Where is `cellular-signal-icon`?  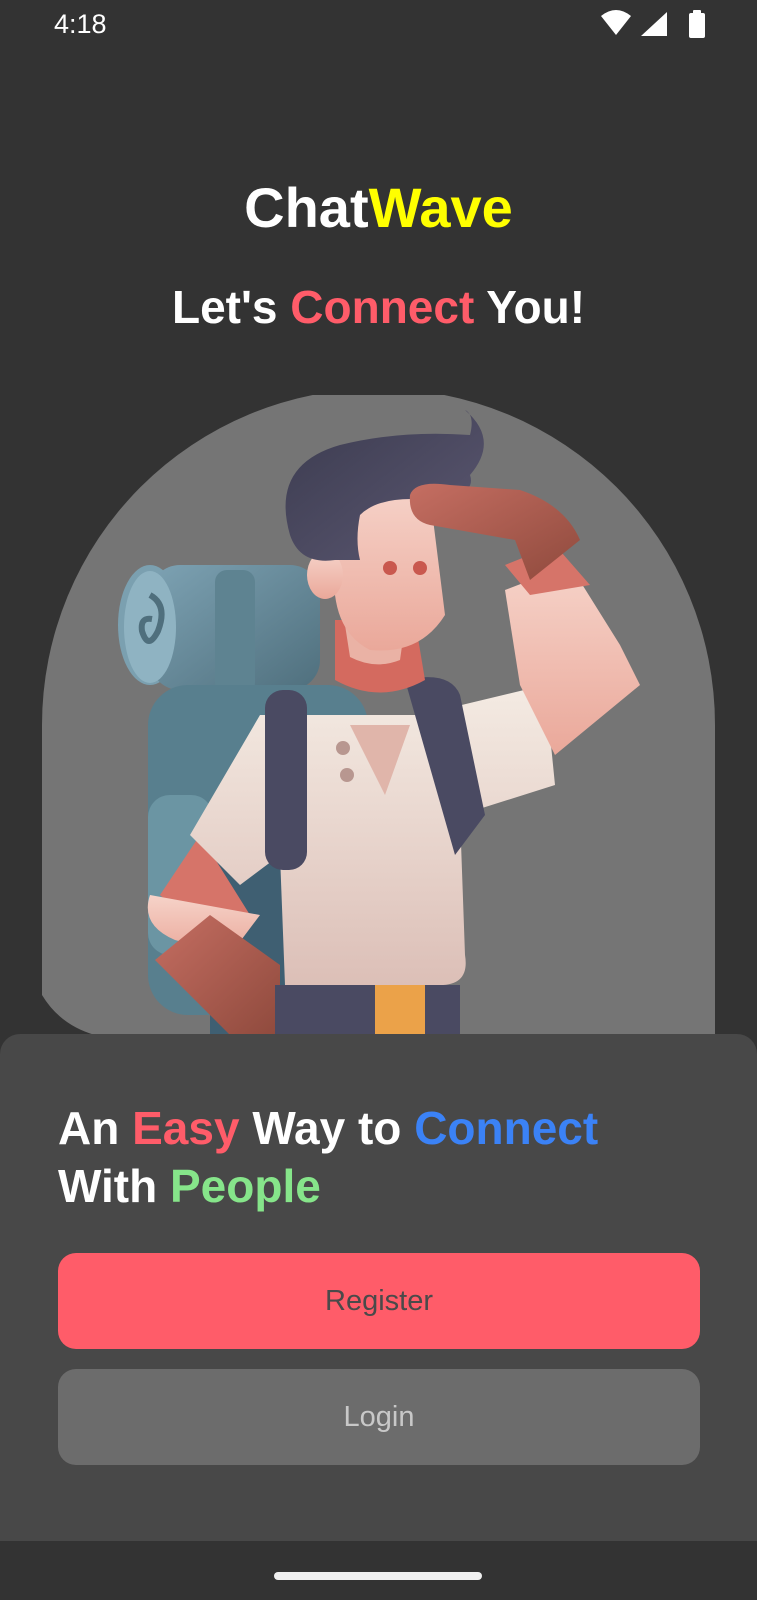
cellular-signal-icon is located at coordinates (654, 24).